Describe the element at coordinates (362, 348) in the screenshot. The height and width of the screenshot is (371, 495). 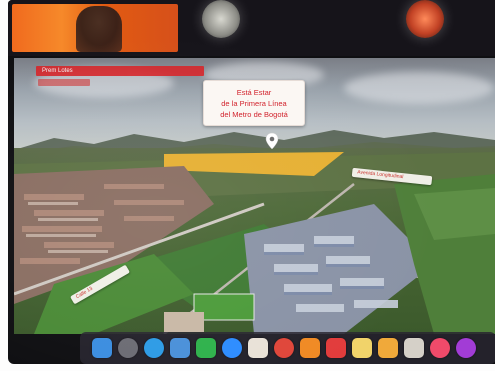
I see `notes-icon` at that location.